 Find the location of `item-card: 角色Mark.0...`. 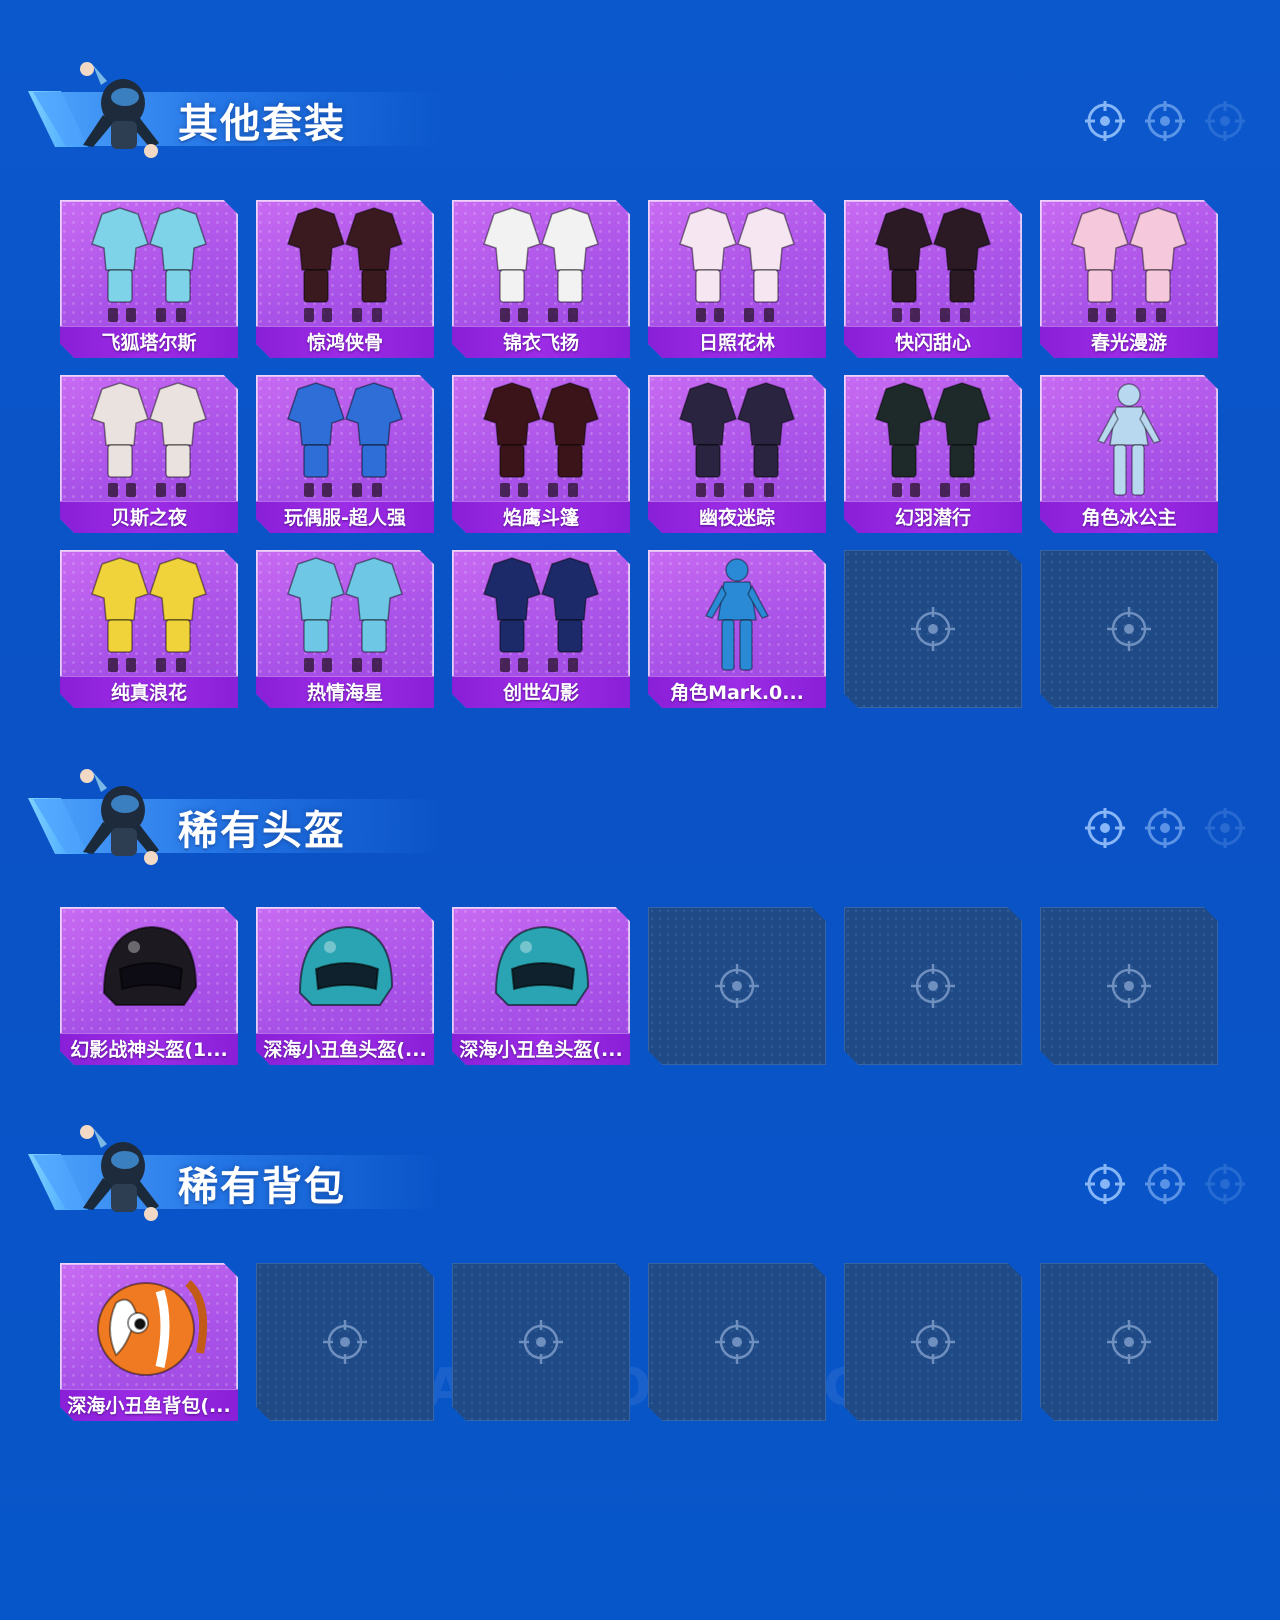

item-card: 角色Mark.0... is located at coordinates (737, 629).